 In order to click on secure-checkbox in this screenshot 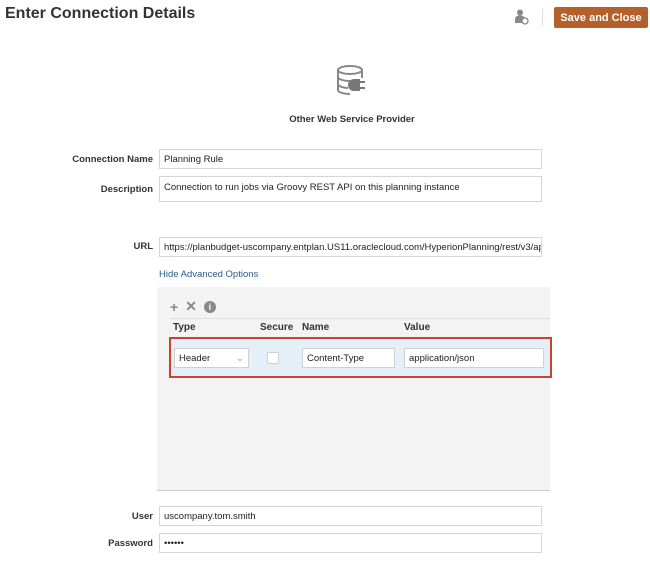, I will do `click(273, 358)`.